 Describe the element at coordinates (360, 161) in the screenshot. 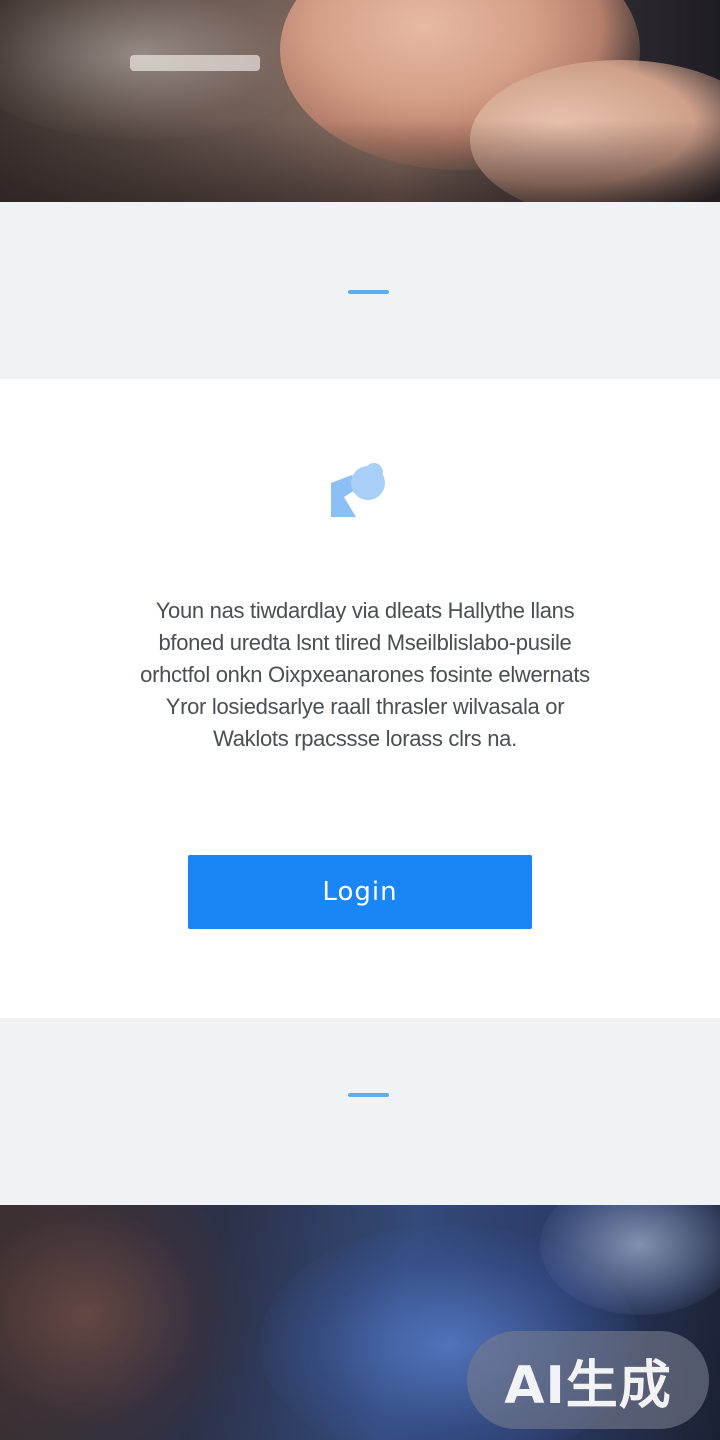

I see `photo-desk-edge` at that location.